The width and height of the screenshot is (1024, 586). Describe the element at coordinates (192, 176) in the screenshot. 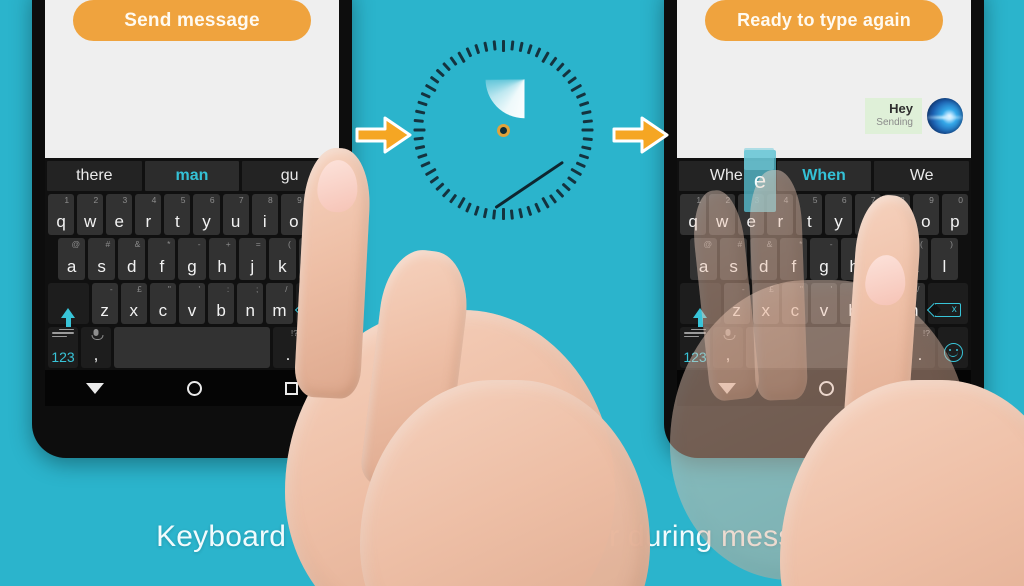

I see `suggestion-item-selected: man` at that location.